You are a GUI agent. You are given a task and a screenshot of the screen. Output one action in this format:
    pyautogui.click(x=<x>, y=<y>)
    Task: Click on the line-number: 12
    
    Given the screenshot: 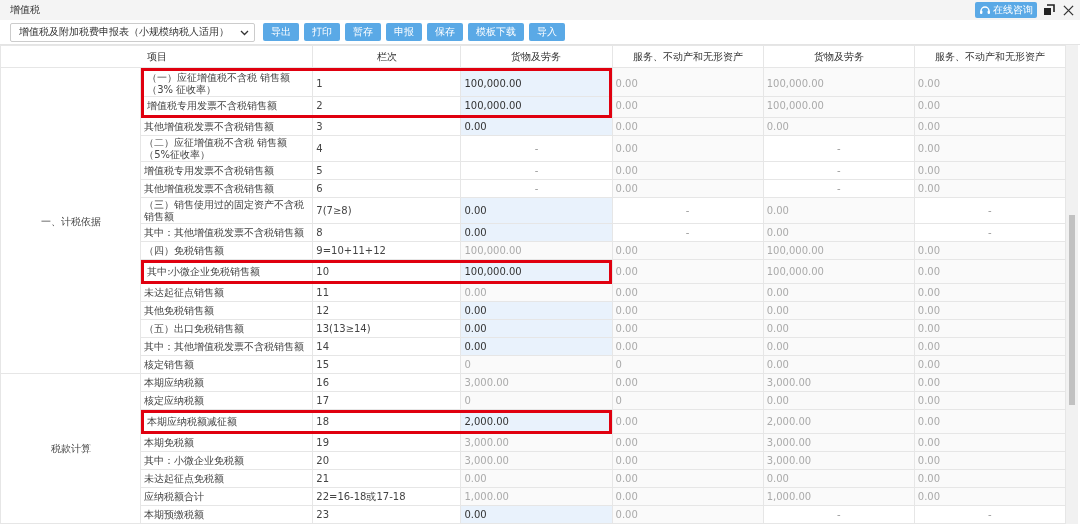 What is the action you would take?
    pyautogui.click(x=386, y=310)
    